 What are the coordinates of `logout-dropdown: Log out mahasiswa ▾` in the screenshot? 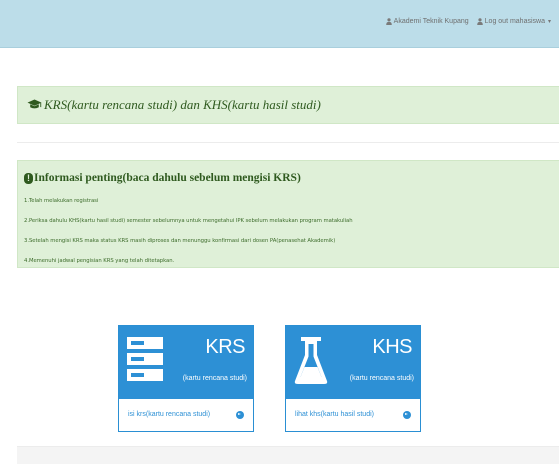 It's located at (513, 21).